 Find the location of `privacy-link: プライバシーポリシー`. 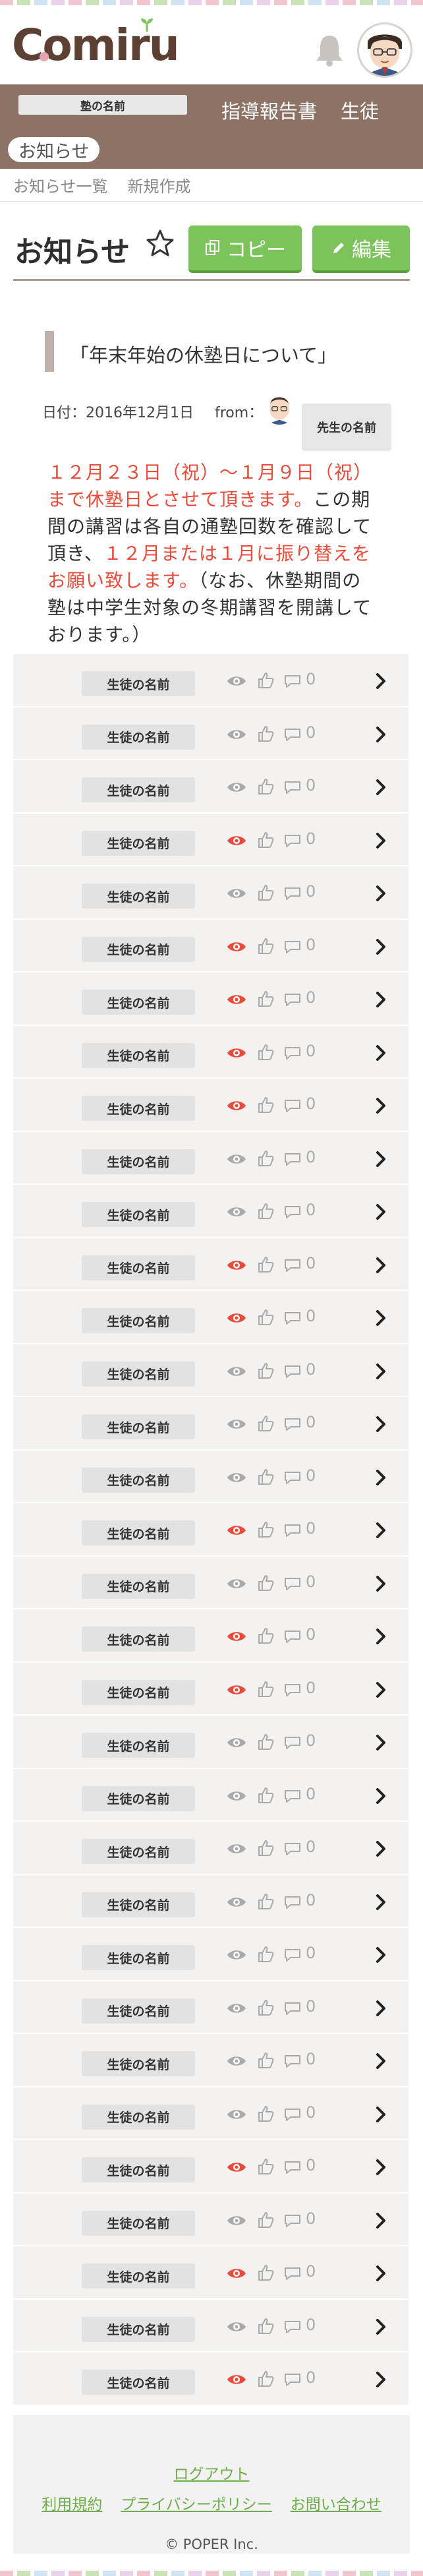

privacy-link: プライバシーポリシー is located at coordinates (196, 2504).